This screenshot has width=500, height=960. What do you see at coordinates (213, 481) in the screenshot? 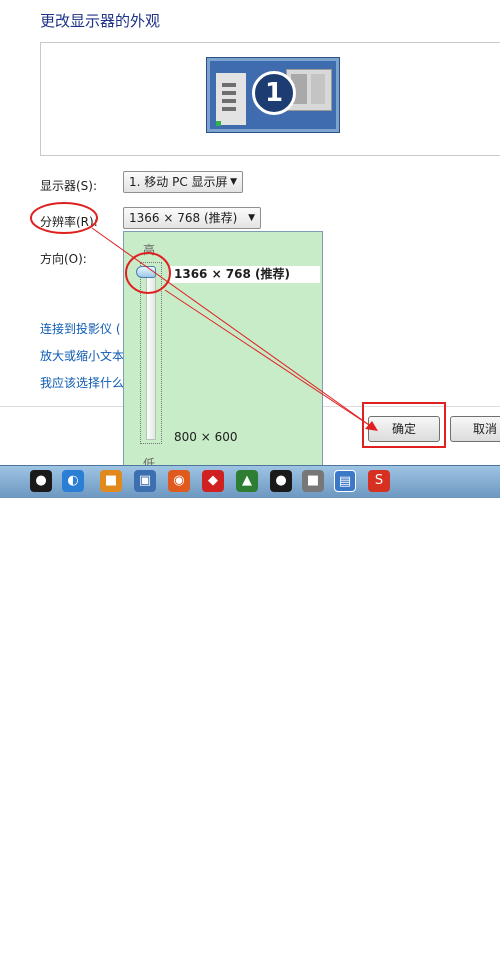
I see `app-red-icon: ◆` at bounding box center [213, 481].